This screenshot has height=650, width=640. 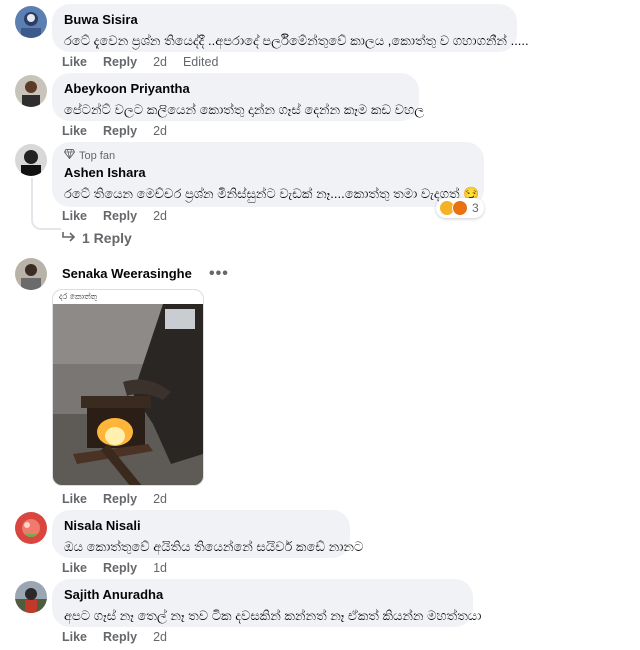 I want to click on kottu-cooking-photo, so click(x=128, y=394).